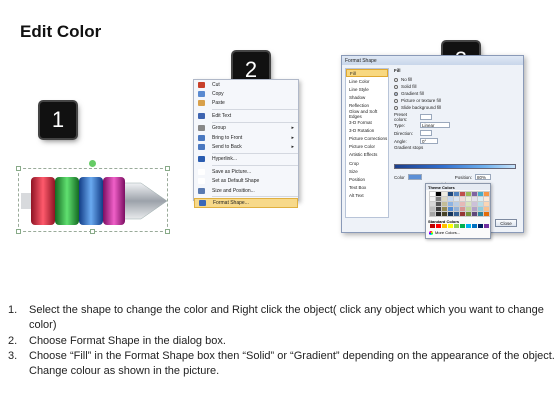 The image size is (560, 420). Describe the element at coordinates (367, 122) in the screenshot. I see `nav-item-3-d-format: 3-D Format` at that location.